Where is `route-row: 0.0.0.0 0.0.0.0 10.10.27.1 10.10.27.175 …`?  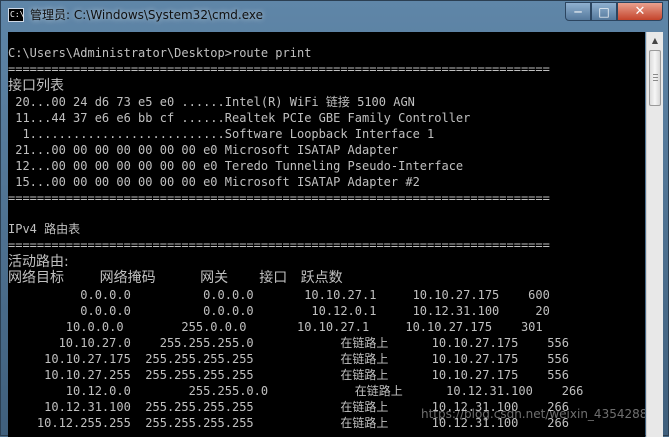 route-row: 0.0.0.0 0.0.0.0 10.10.27.1 10.10.27.175 … is located at coordinates (279, 295).